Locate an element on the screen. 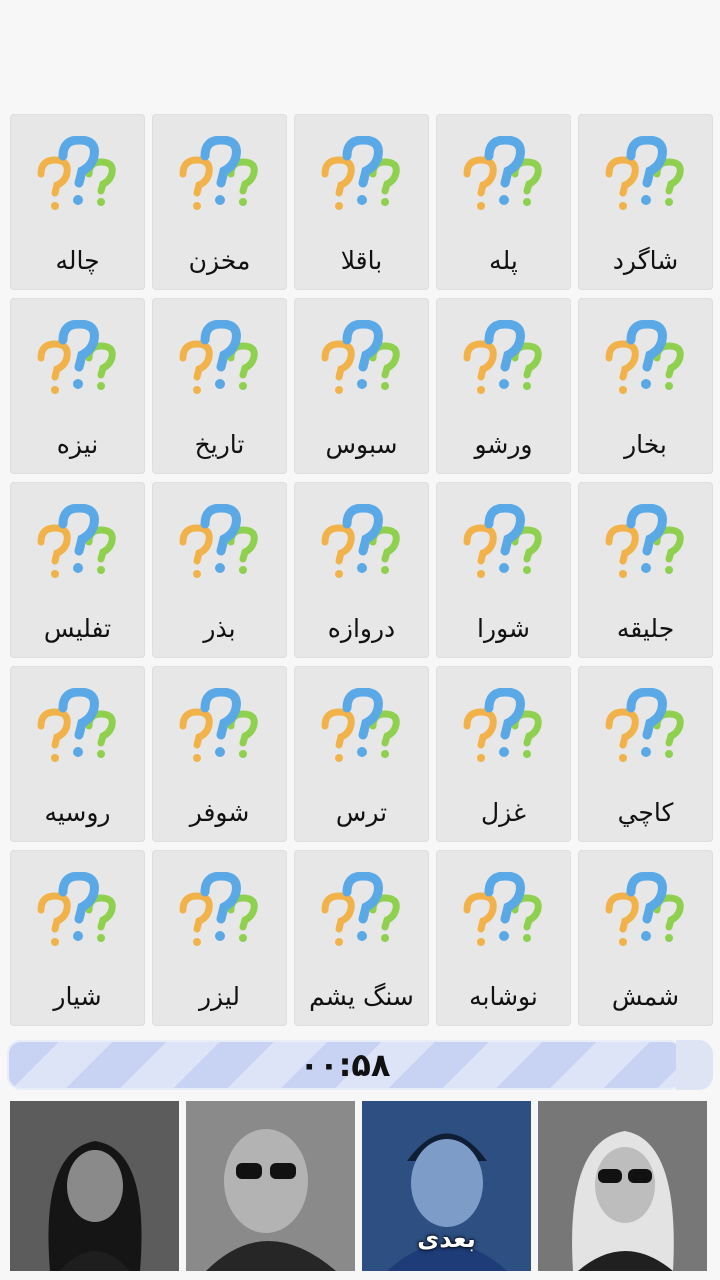  card-word: بخار is located at coordinates (645, 444).